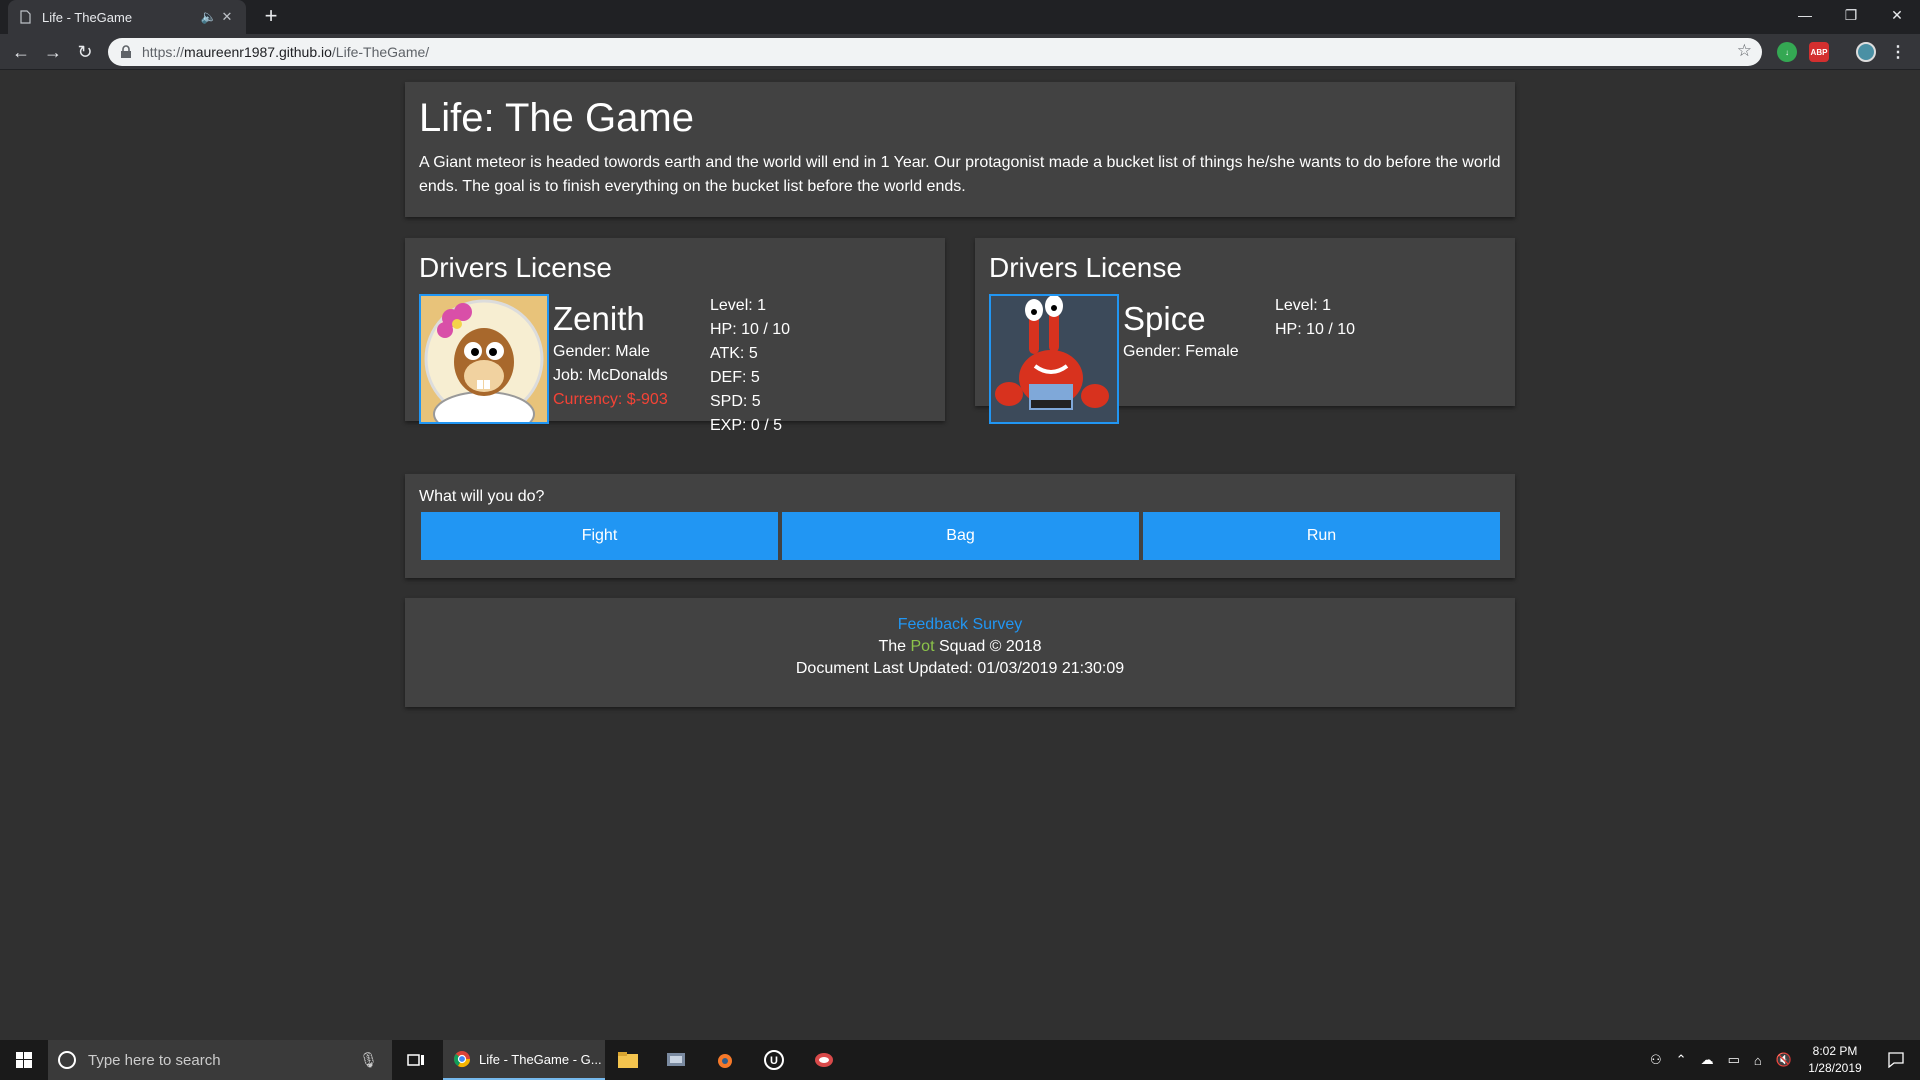  Describe the element at coordinates (724, 1060) in the screenshot. I see `blender-icon` at that location.